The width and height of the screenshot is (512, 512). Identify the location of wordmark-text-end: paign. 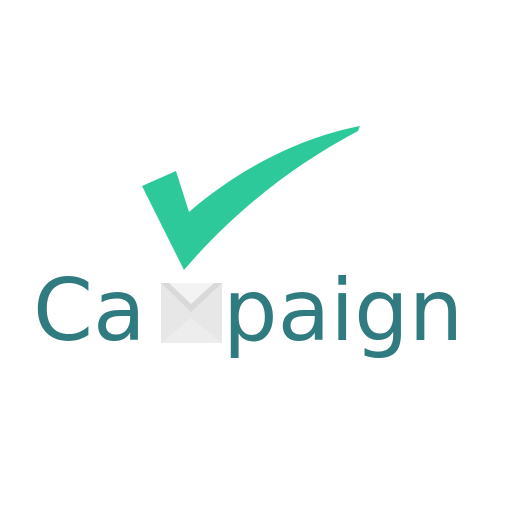
(343, 311).